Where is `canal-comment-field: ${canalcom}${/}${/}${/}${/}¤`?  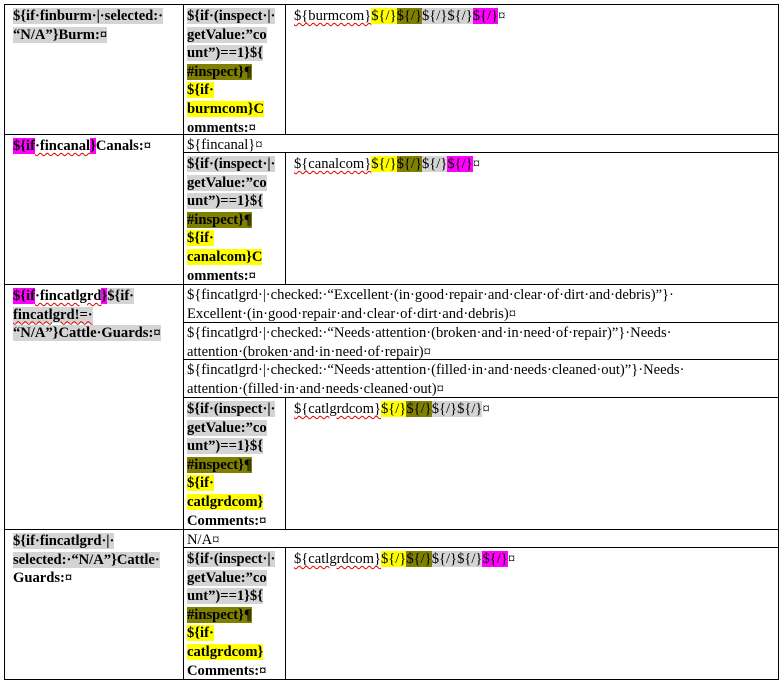 canal-comment-field: ${canalcom}${/}${/}${/}${/}¤ is located at coordinates (387, 164).